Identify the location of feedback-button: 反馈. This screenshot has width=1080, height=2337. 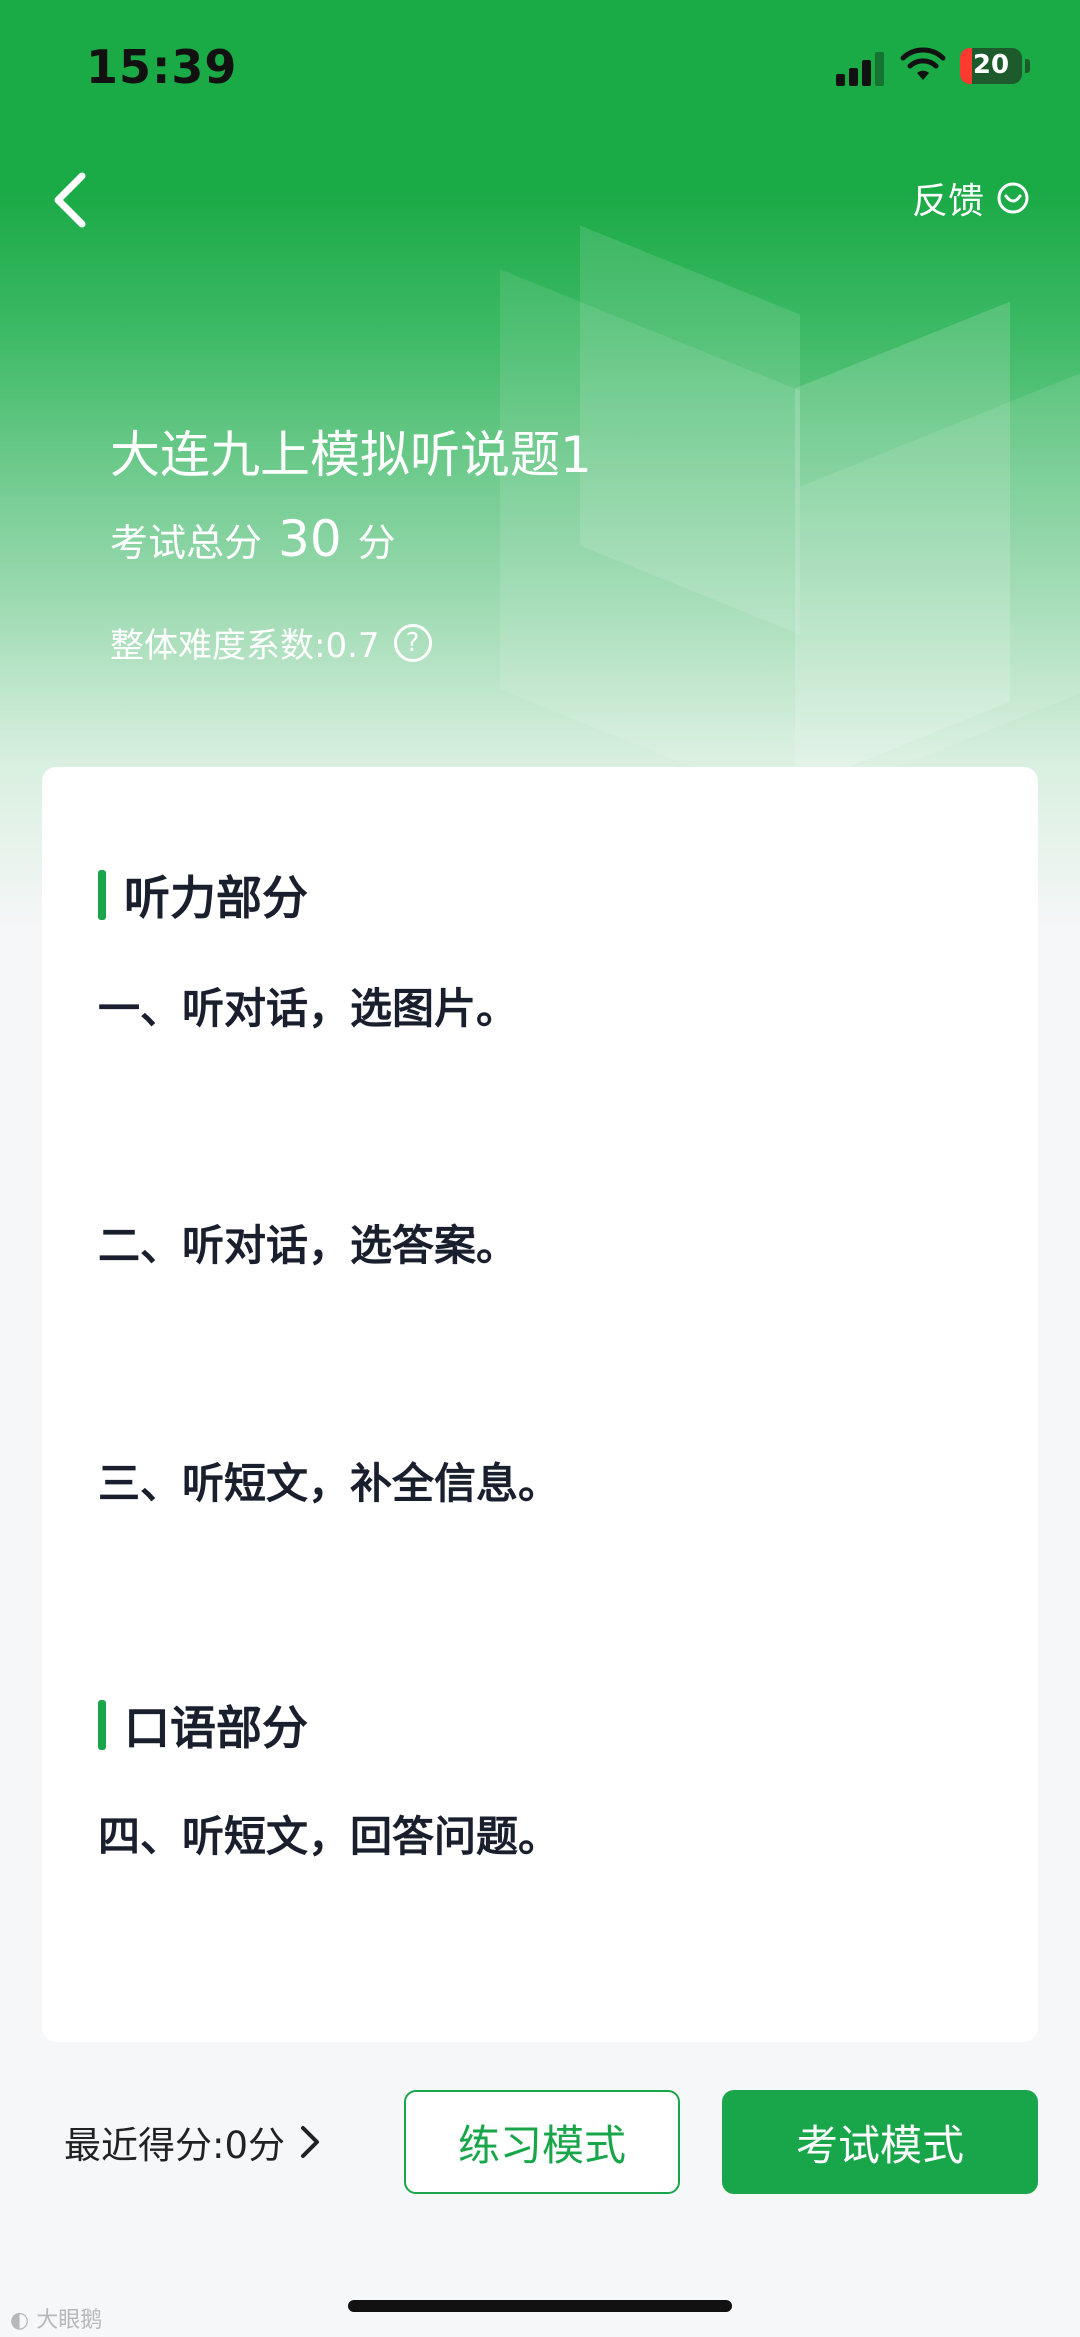
(971, 198).